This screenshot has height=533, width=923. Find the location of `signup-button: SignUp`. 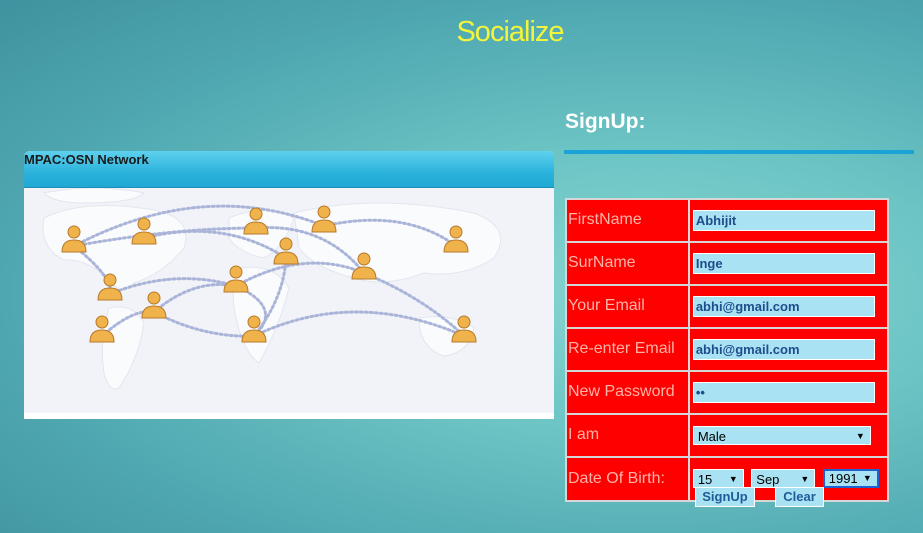

signup-button: SignUp is located at coordinates (725, 497).